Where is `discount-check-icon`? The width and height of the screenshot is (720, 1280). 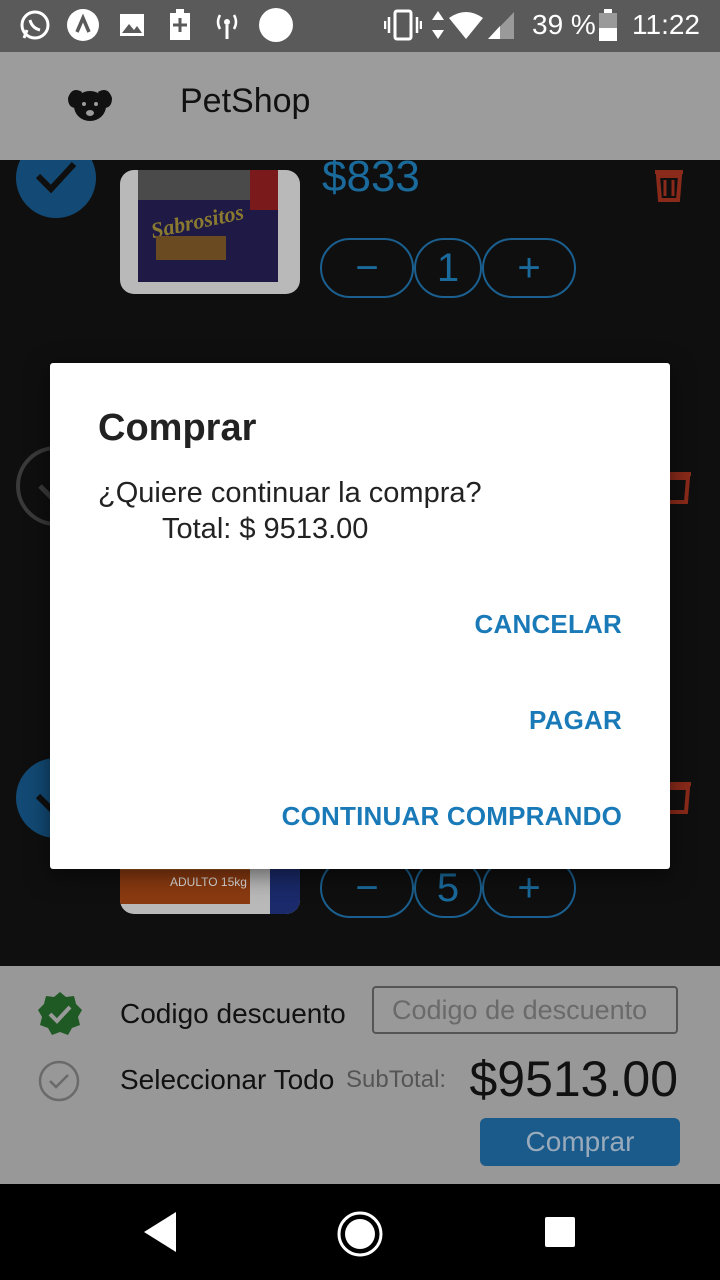 discount-check-icon is located at coordinates (60, 1016).